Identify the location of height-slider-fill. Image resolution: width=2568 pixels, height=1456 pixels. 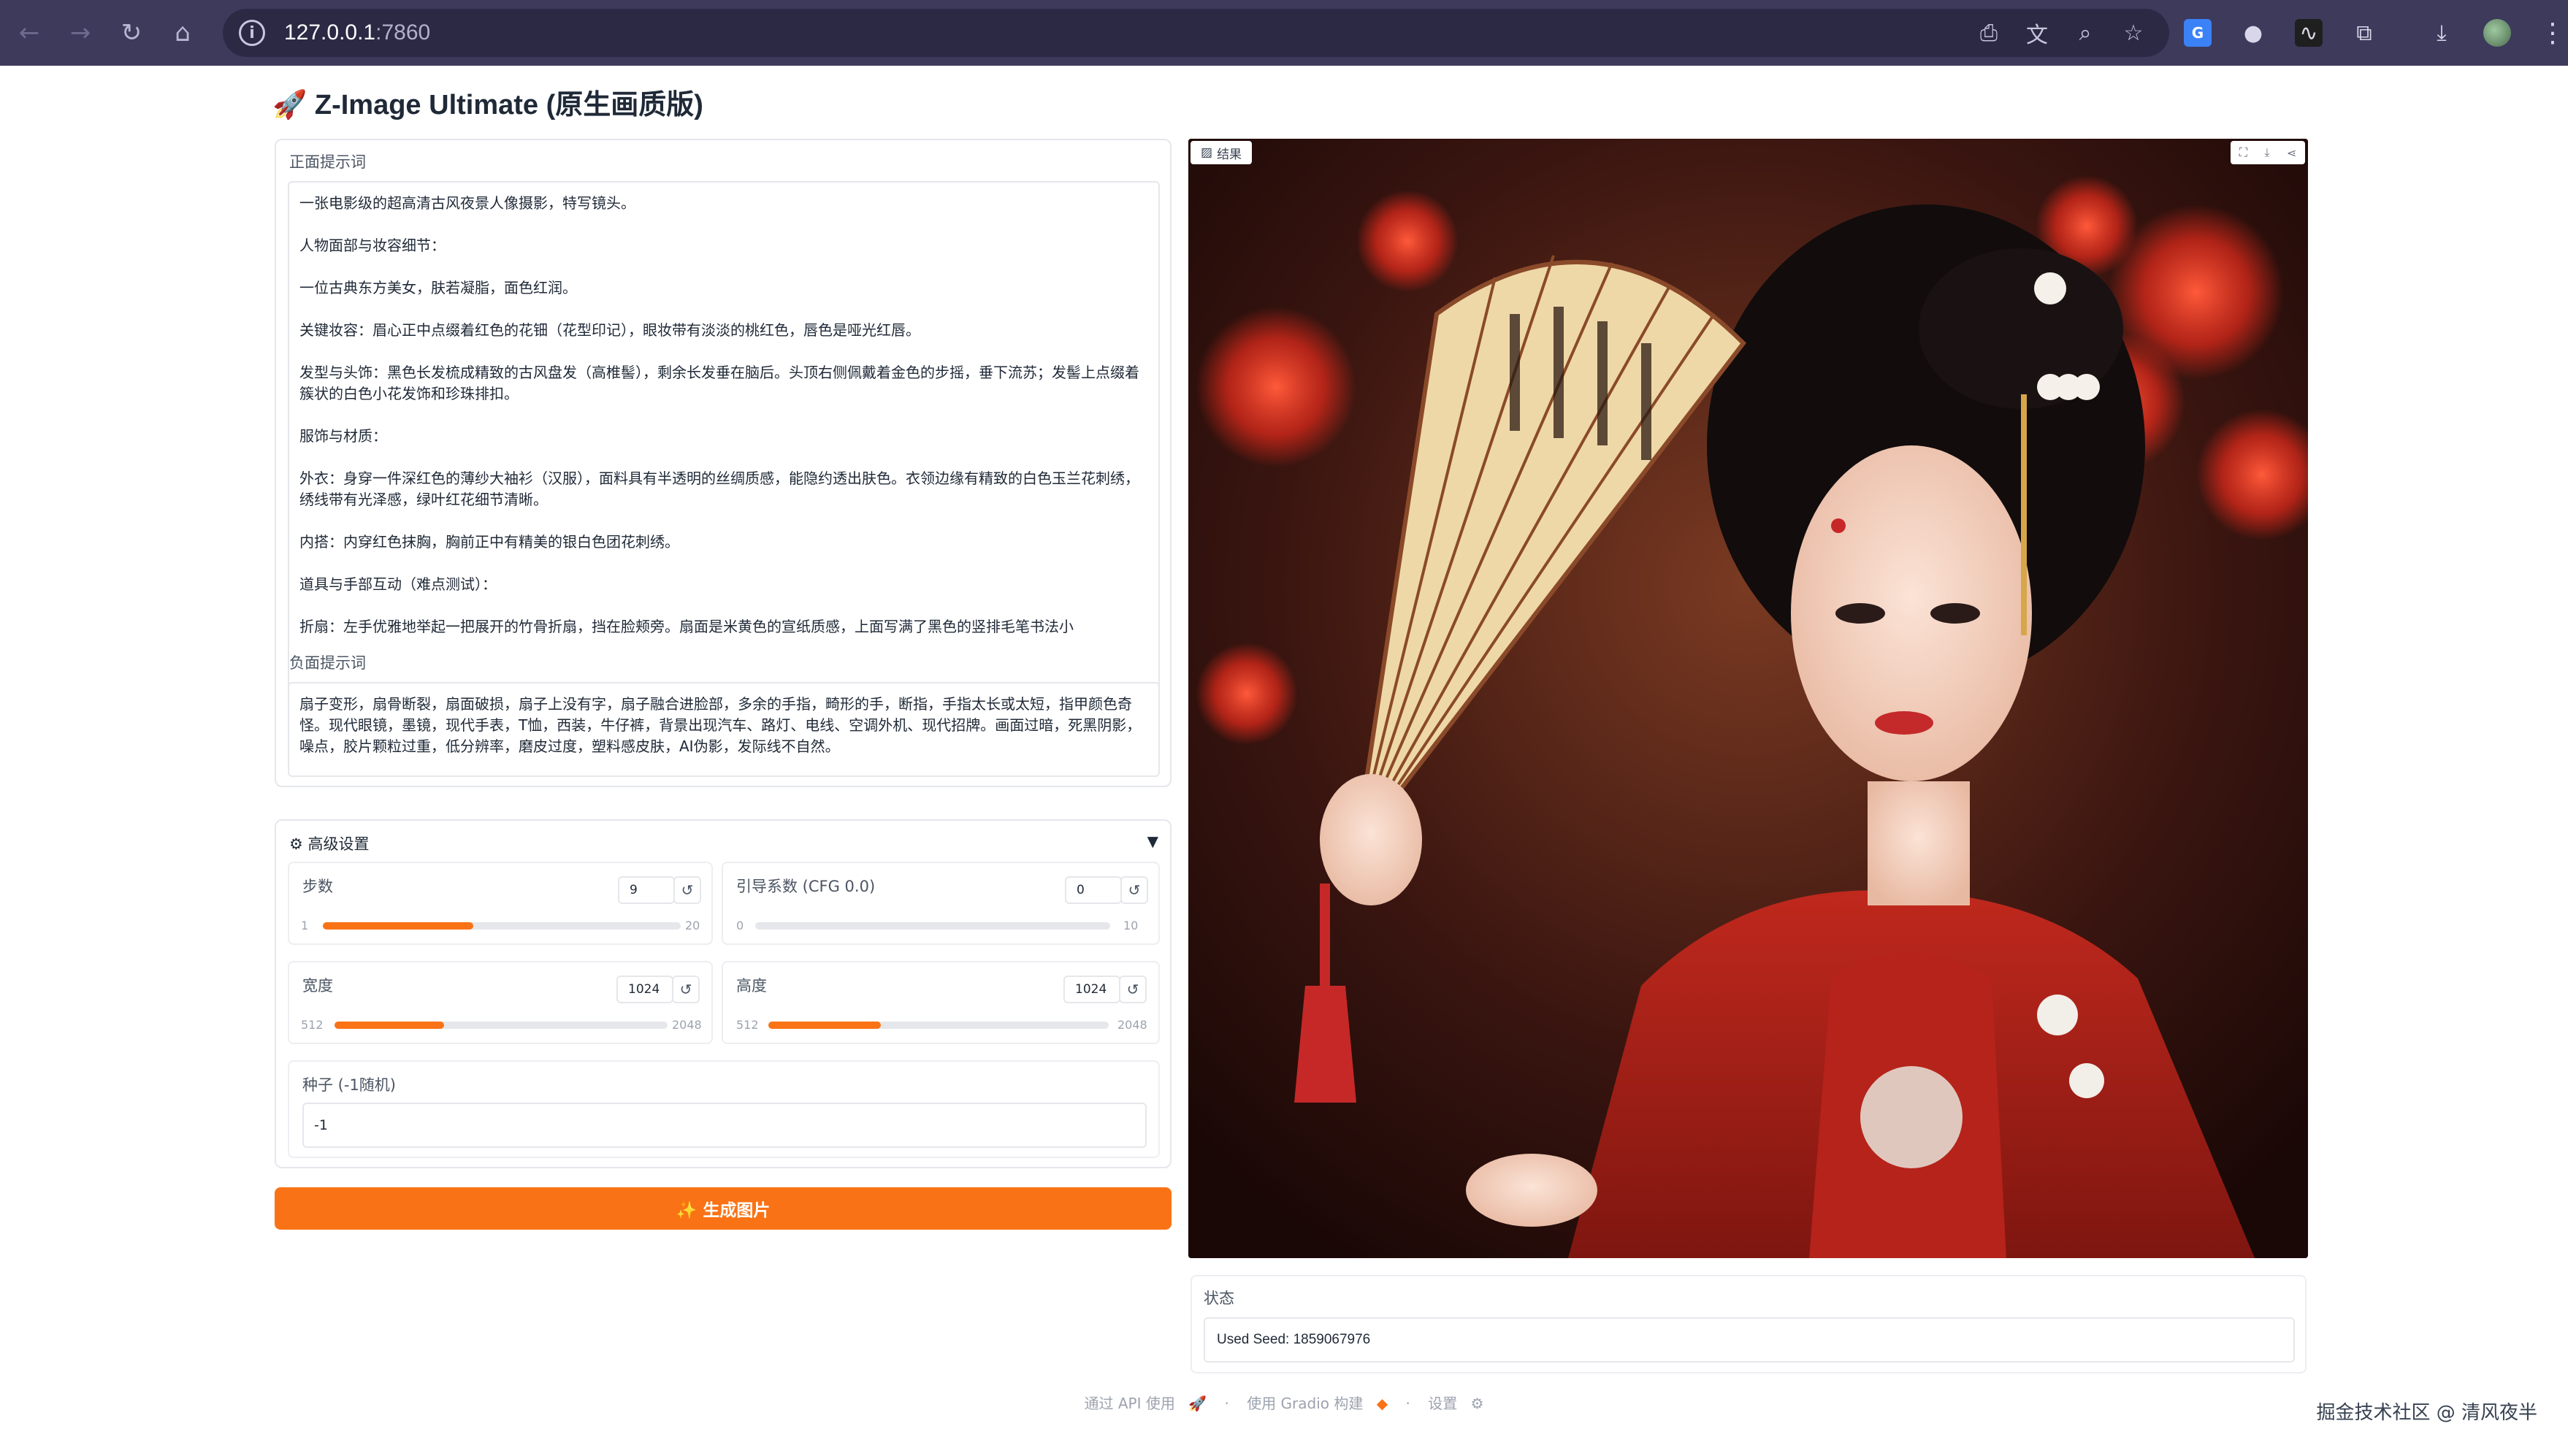
(824, 1025).